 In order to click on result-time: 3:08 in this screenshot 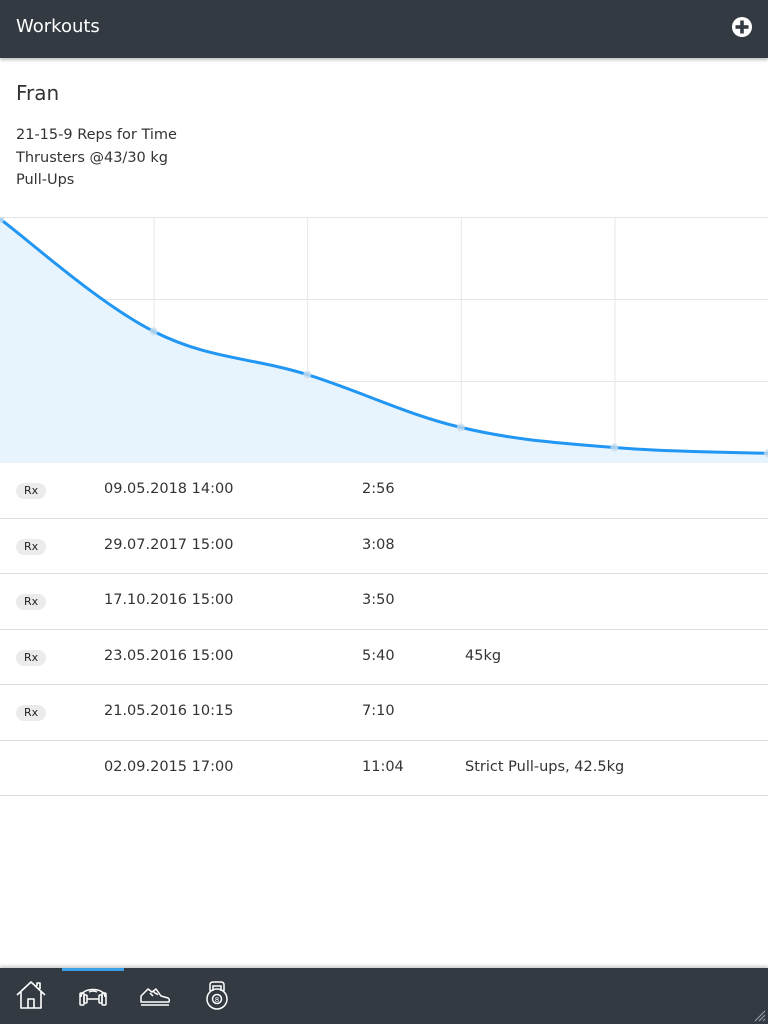, I will do `click(378, 544)`.